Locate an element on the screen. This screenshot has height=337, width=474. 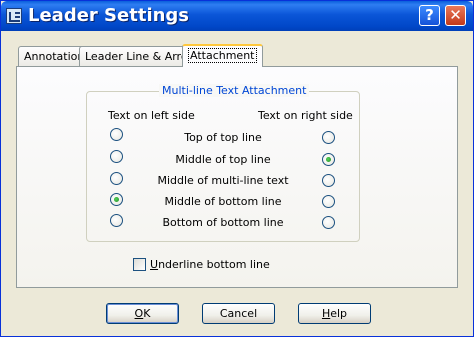
underline-bottom-line-checkbox is located at coordinates (139, 264).